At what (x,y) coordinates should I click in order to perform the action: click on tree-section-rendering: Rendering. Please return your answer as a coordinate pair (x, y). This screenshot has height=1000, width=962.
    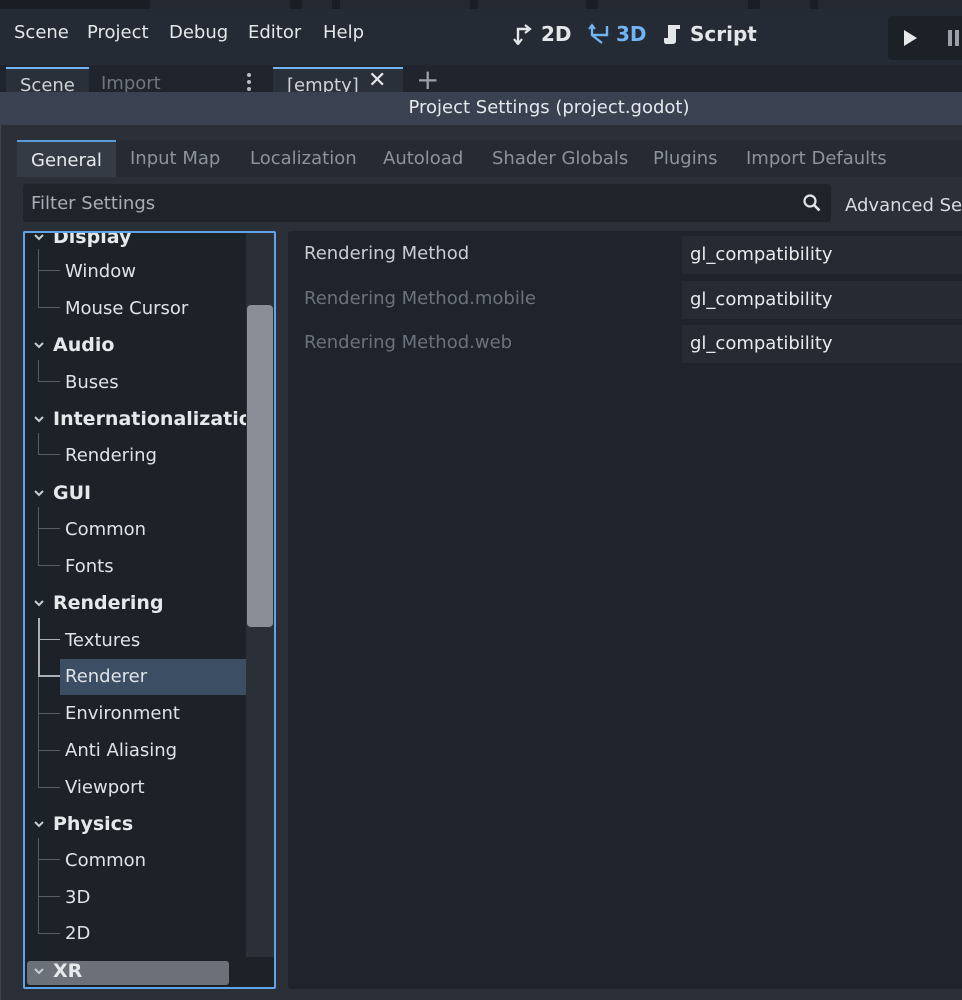
    Looking at the image, I should click on (98, 603).